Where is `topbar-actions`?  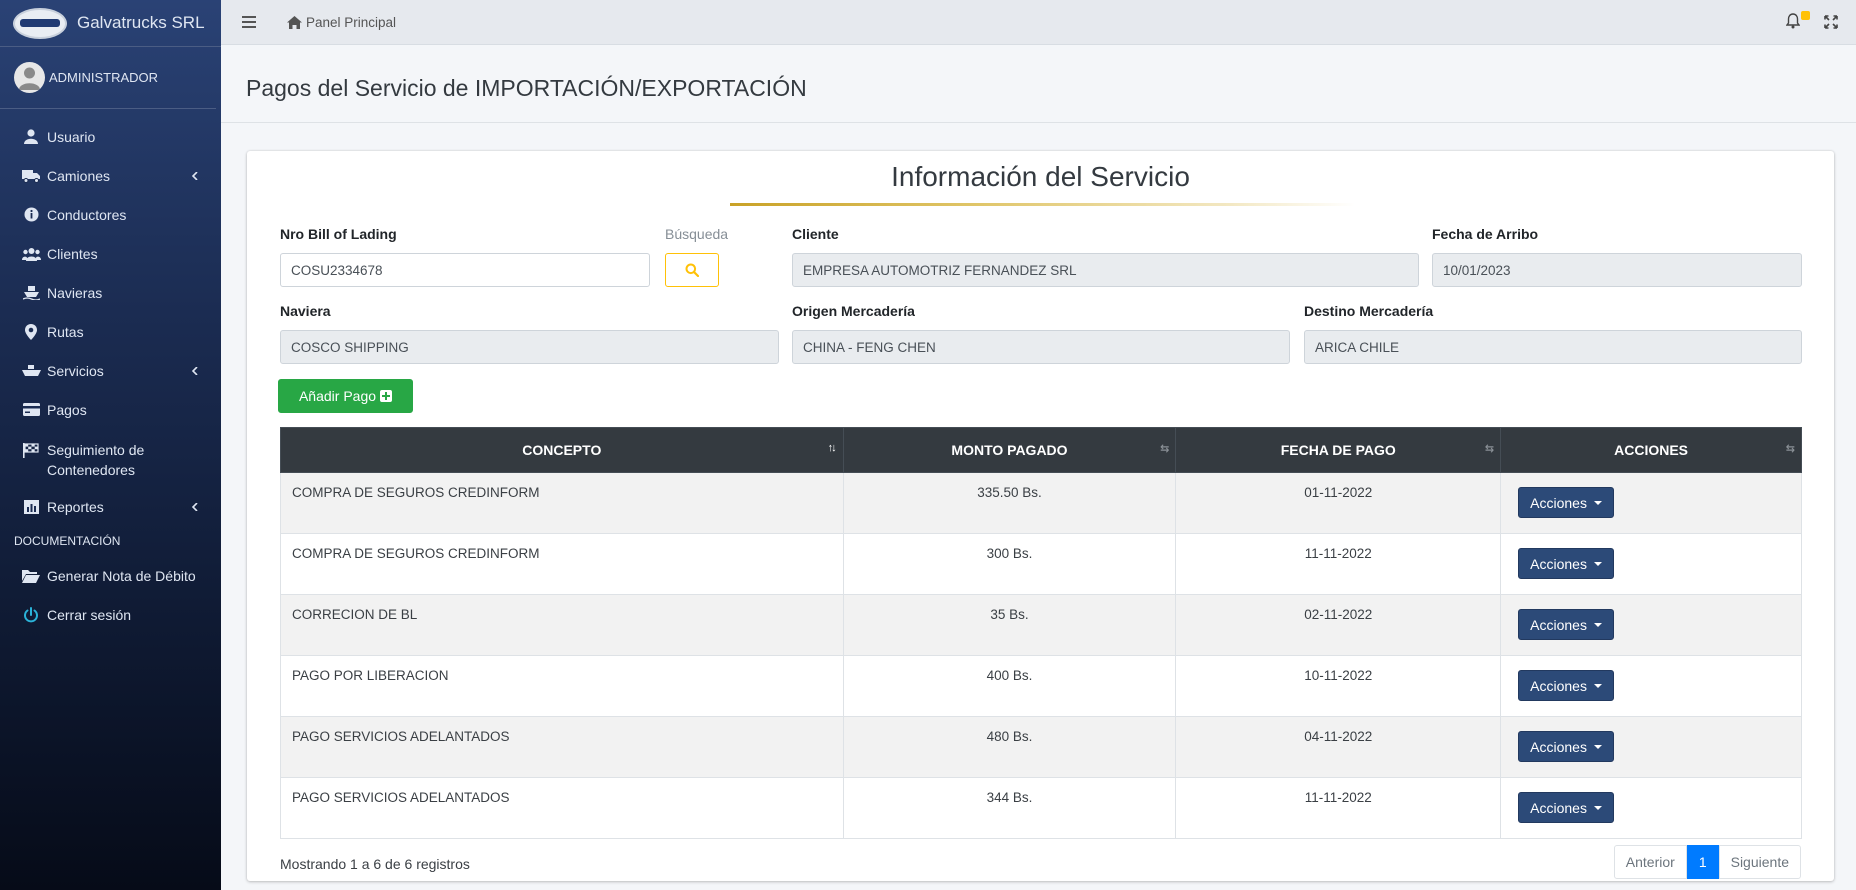 topbar-actions is located at coordinates (1811, 21).